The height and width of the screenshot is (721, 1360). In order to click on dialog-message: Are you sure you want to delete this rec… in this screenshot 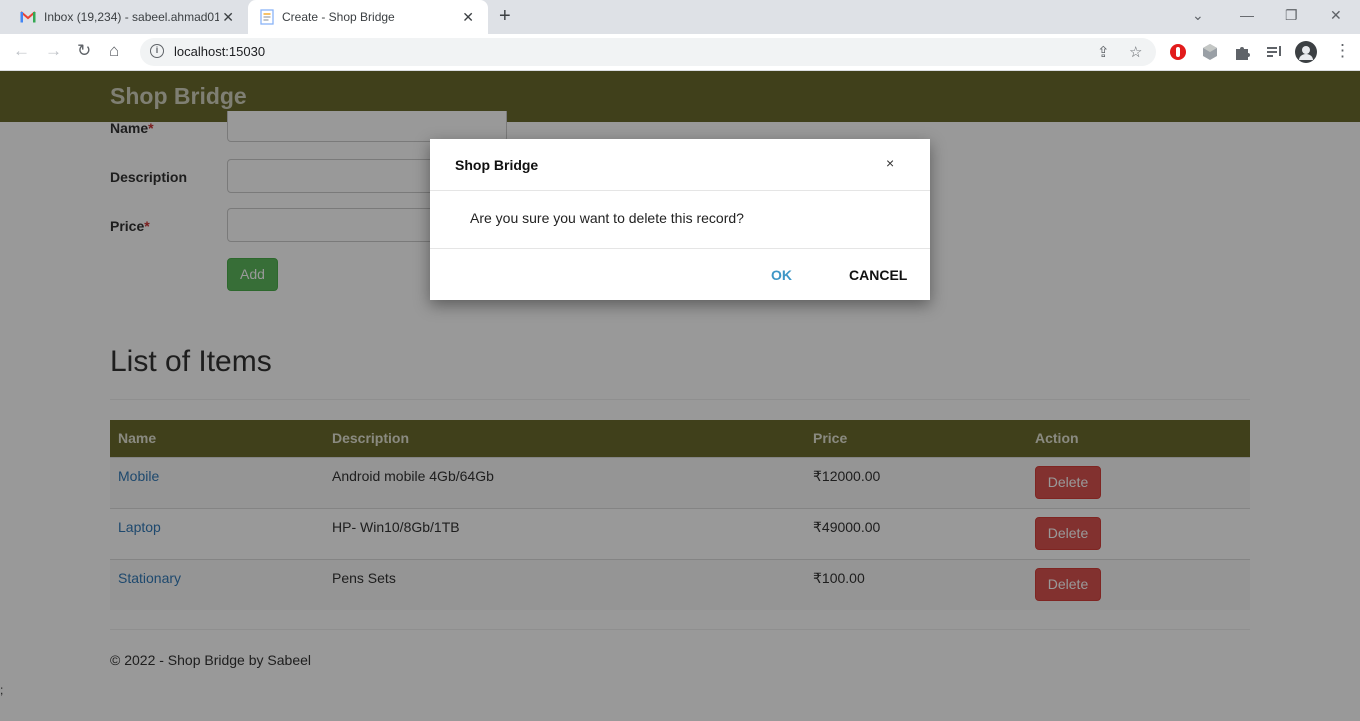, I will do `click(607, 218)`.